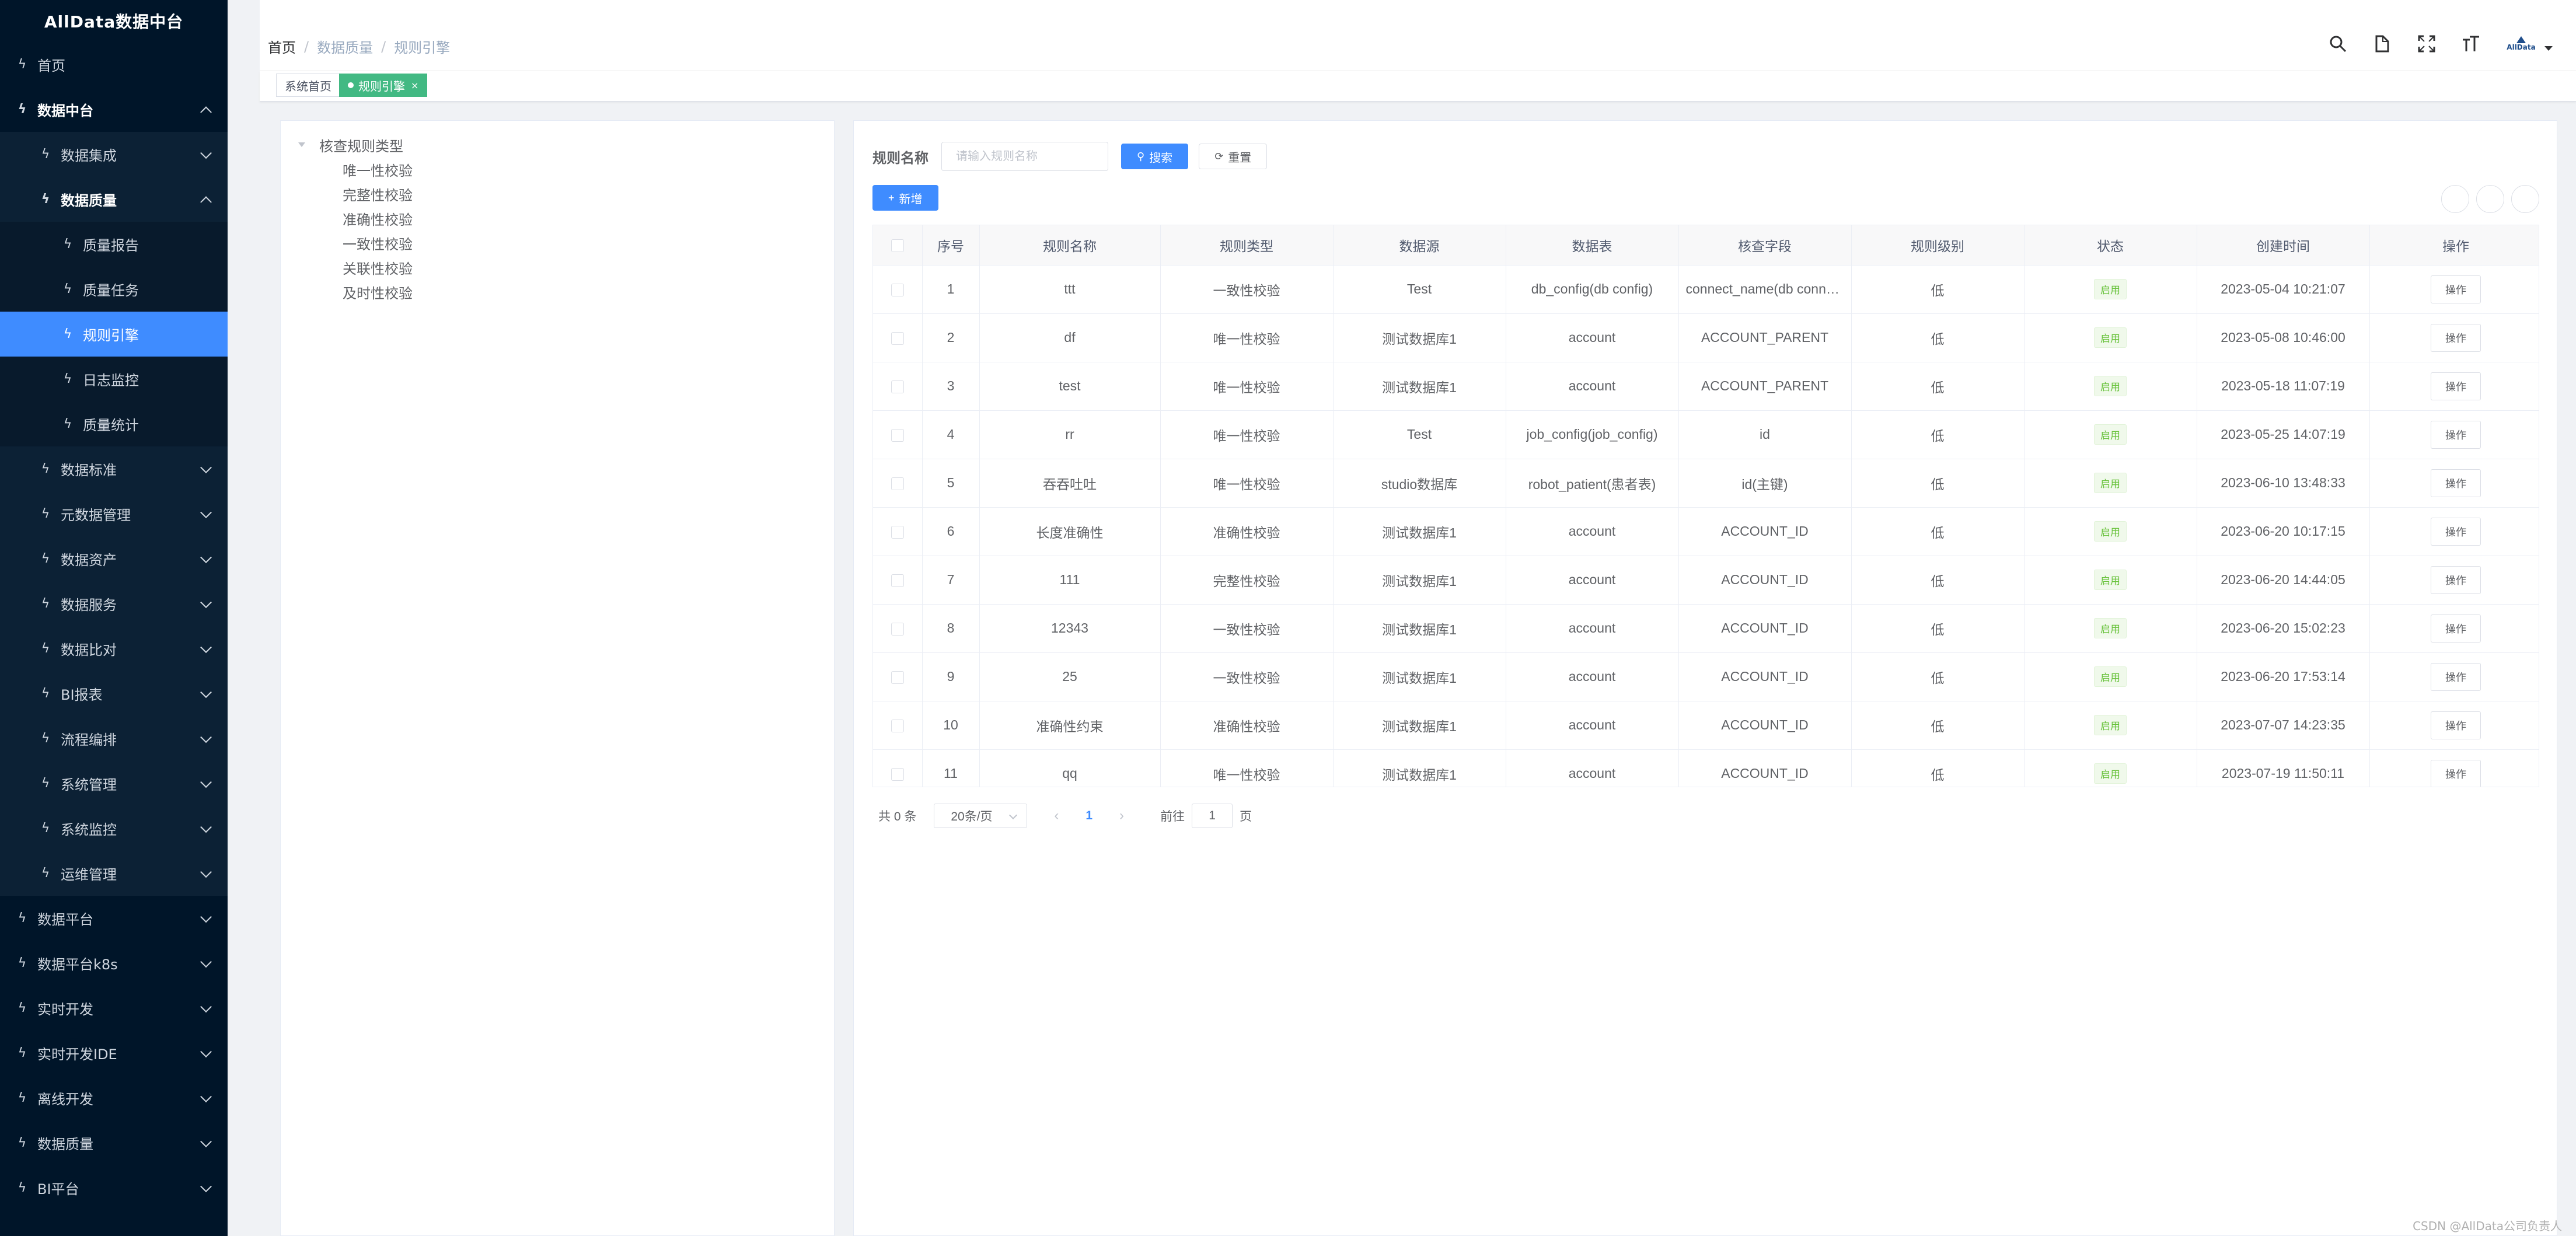  What do you see at coordinates (114, 828) in the screenshot?
I see `sidebar-item: ϟ 系统监控` at bounding box center [114, 828].